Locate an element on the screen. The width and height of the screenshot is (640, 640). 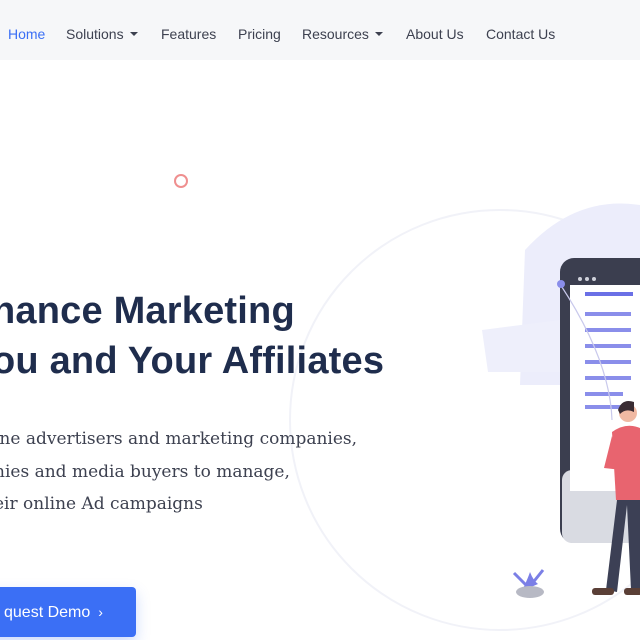
hero-subtitle-line1: ine advertisers and marketing companies, is located at coordinates (179, 439).